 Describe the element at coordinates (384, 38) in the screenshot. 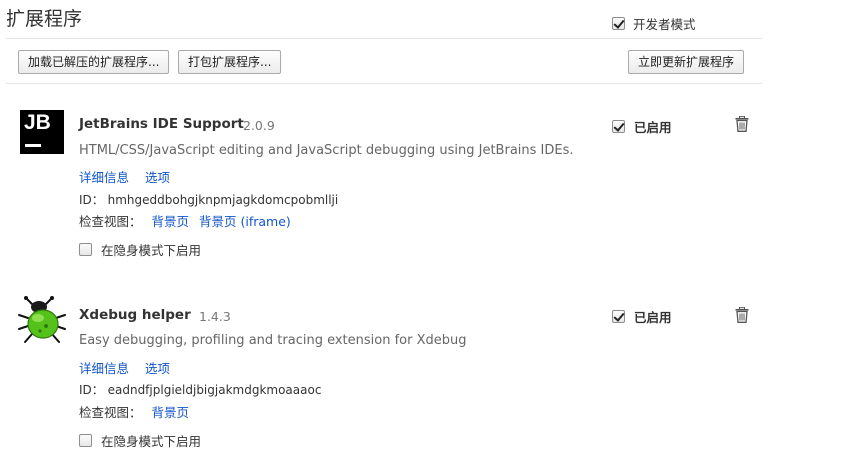

I see `header-divider` at that location.